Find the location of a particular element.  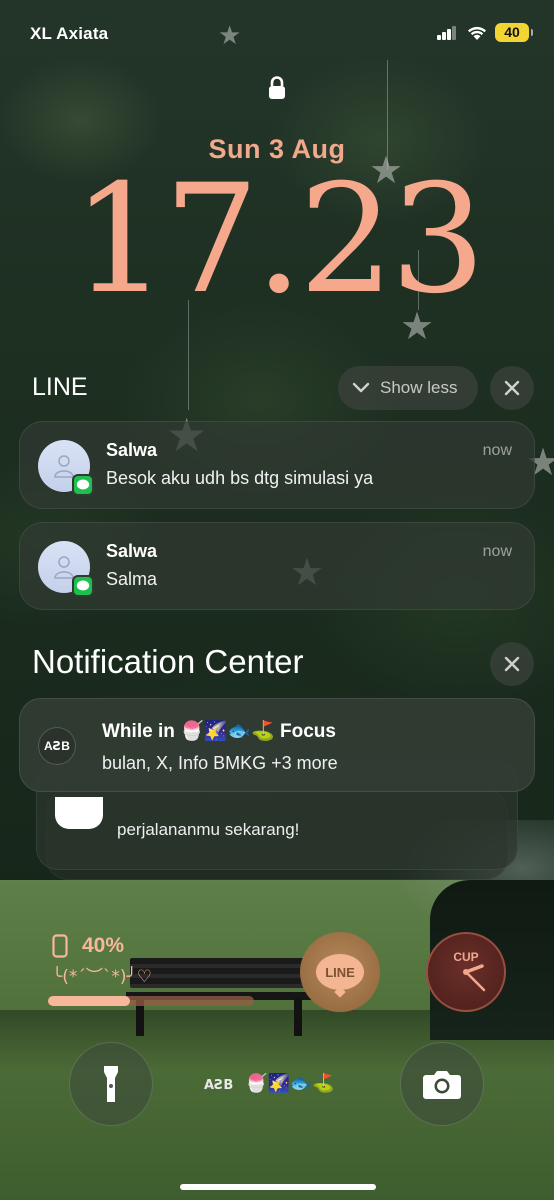

notification-card: Salwa Salma now is located at coordinates (277, 566).